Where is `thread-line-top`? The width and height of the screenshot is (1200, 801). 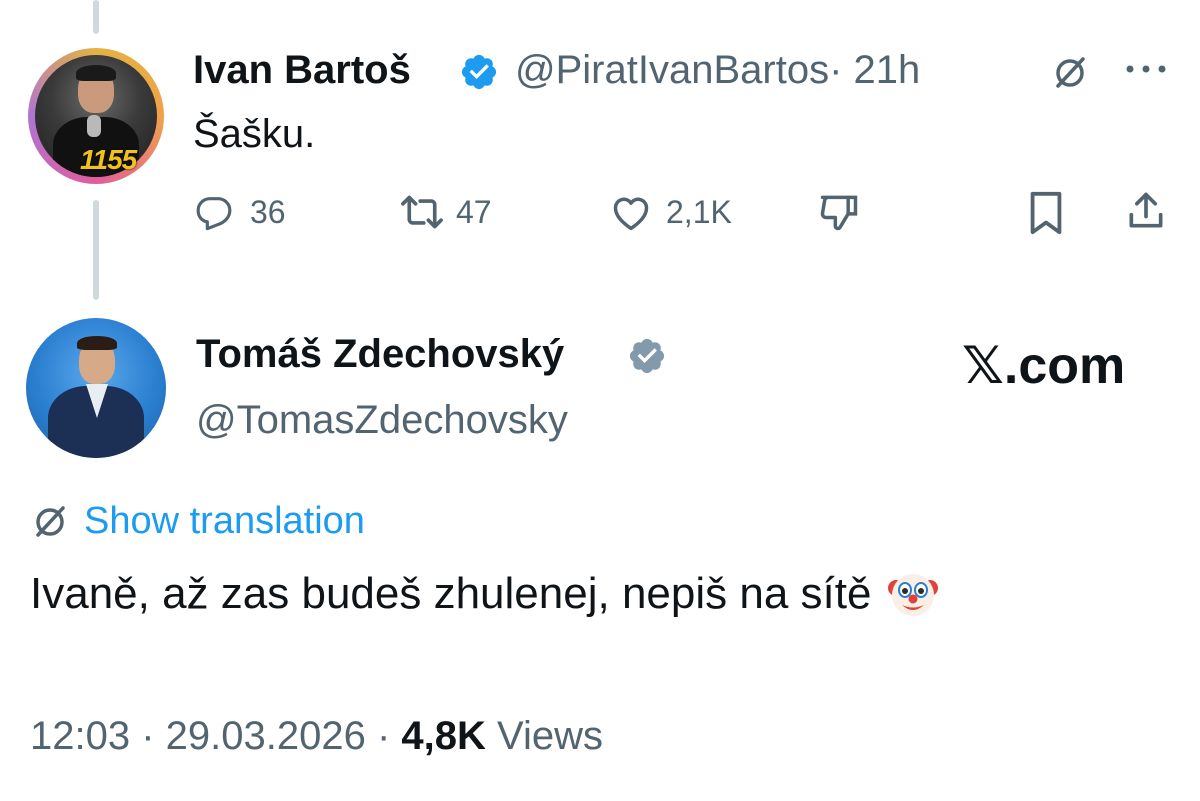
thread-line-top is located at coordinates (96, 17).